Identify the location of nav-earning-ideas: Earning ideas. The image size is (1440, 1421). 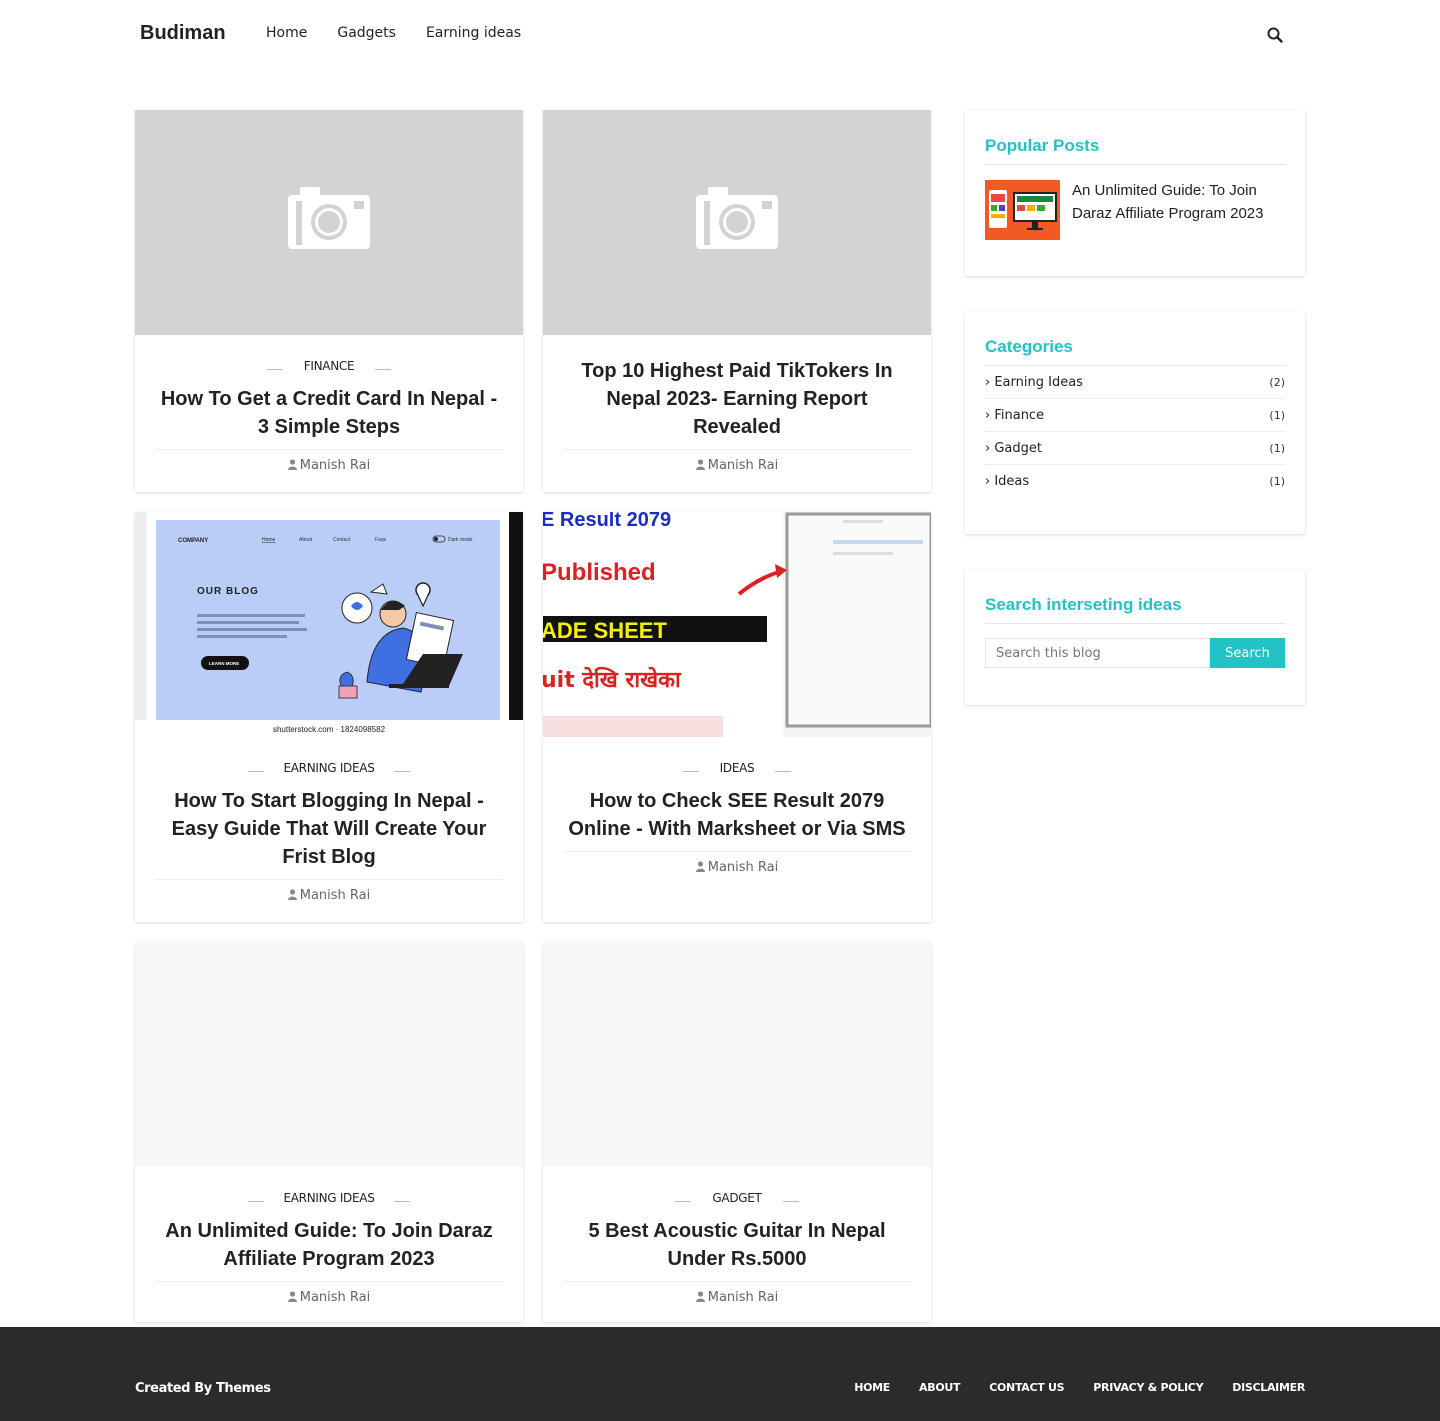
(473, 33).